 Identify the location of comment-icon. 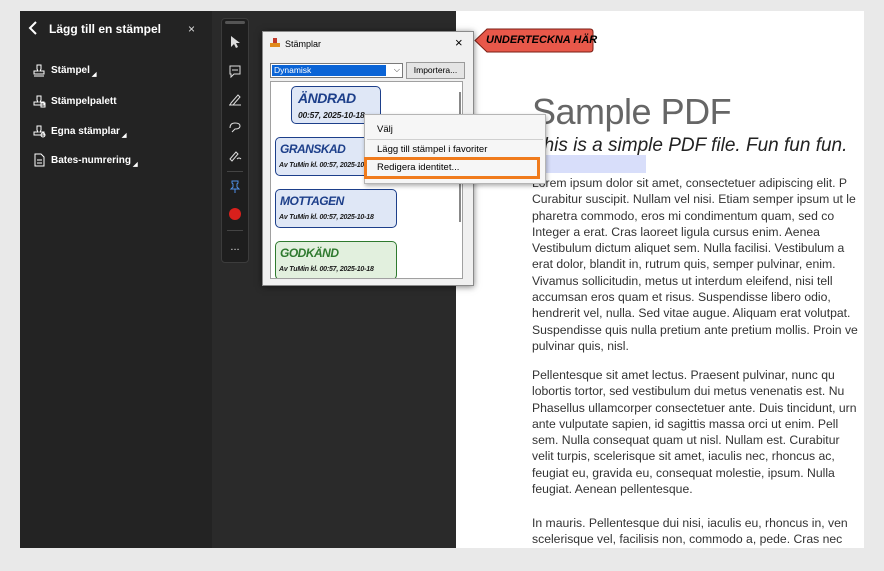
(235, 71).